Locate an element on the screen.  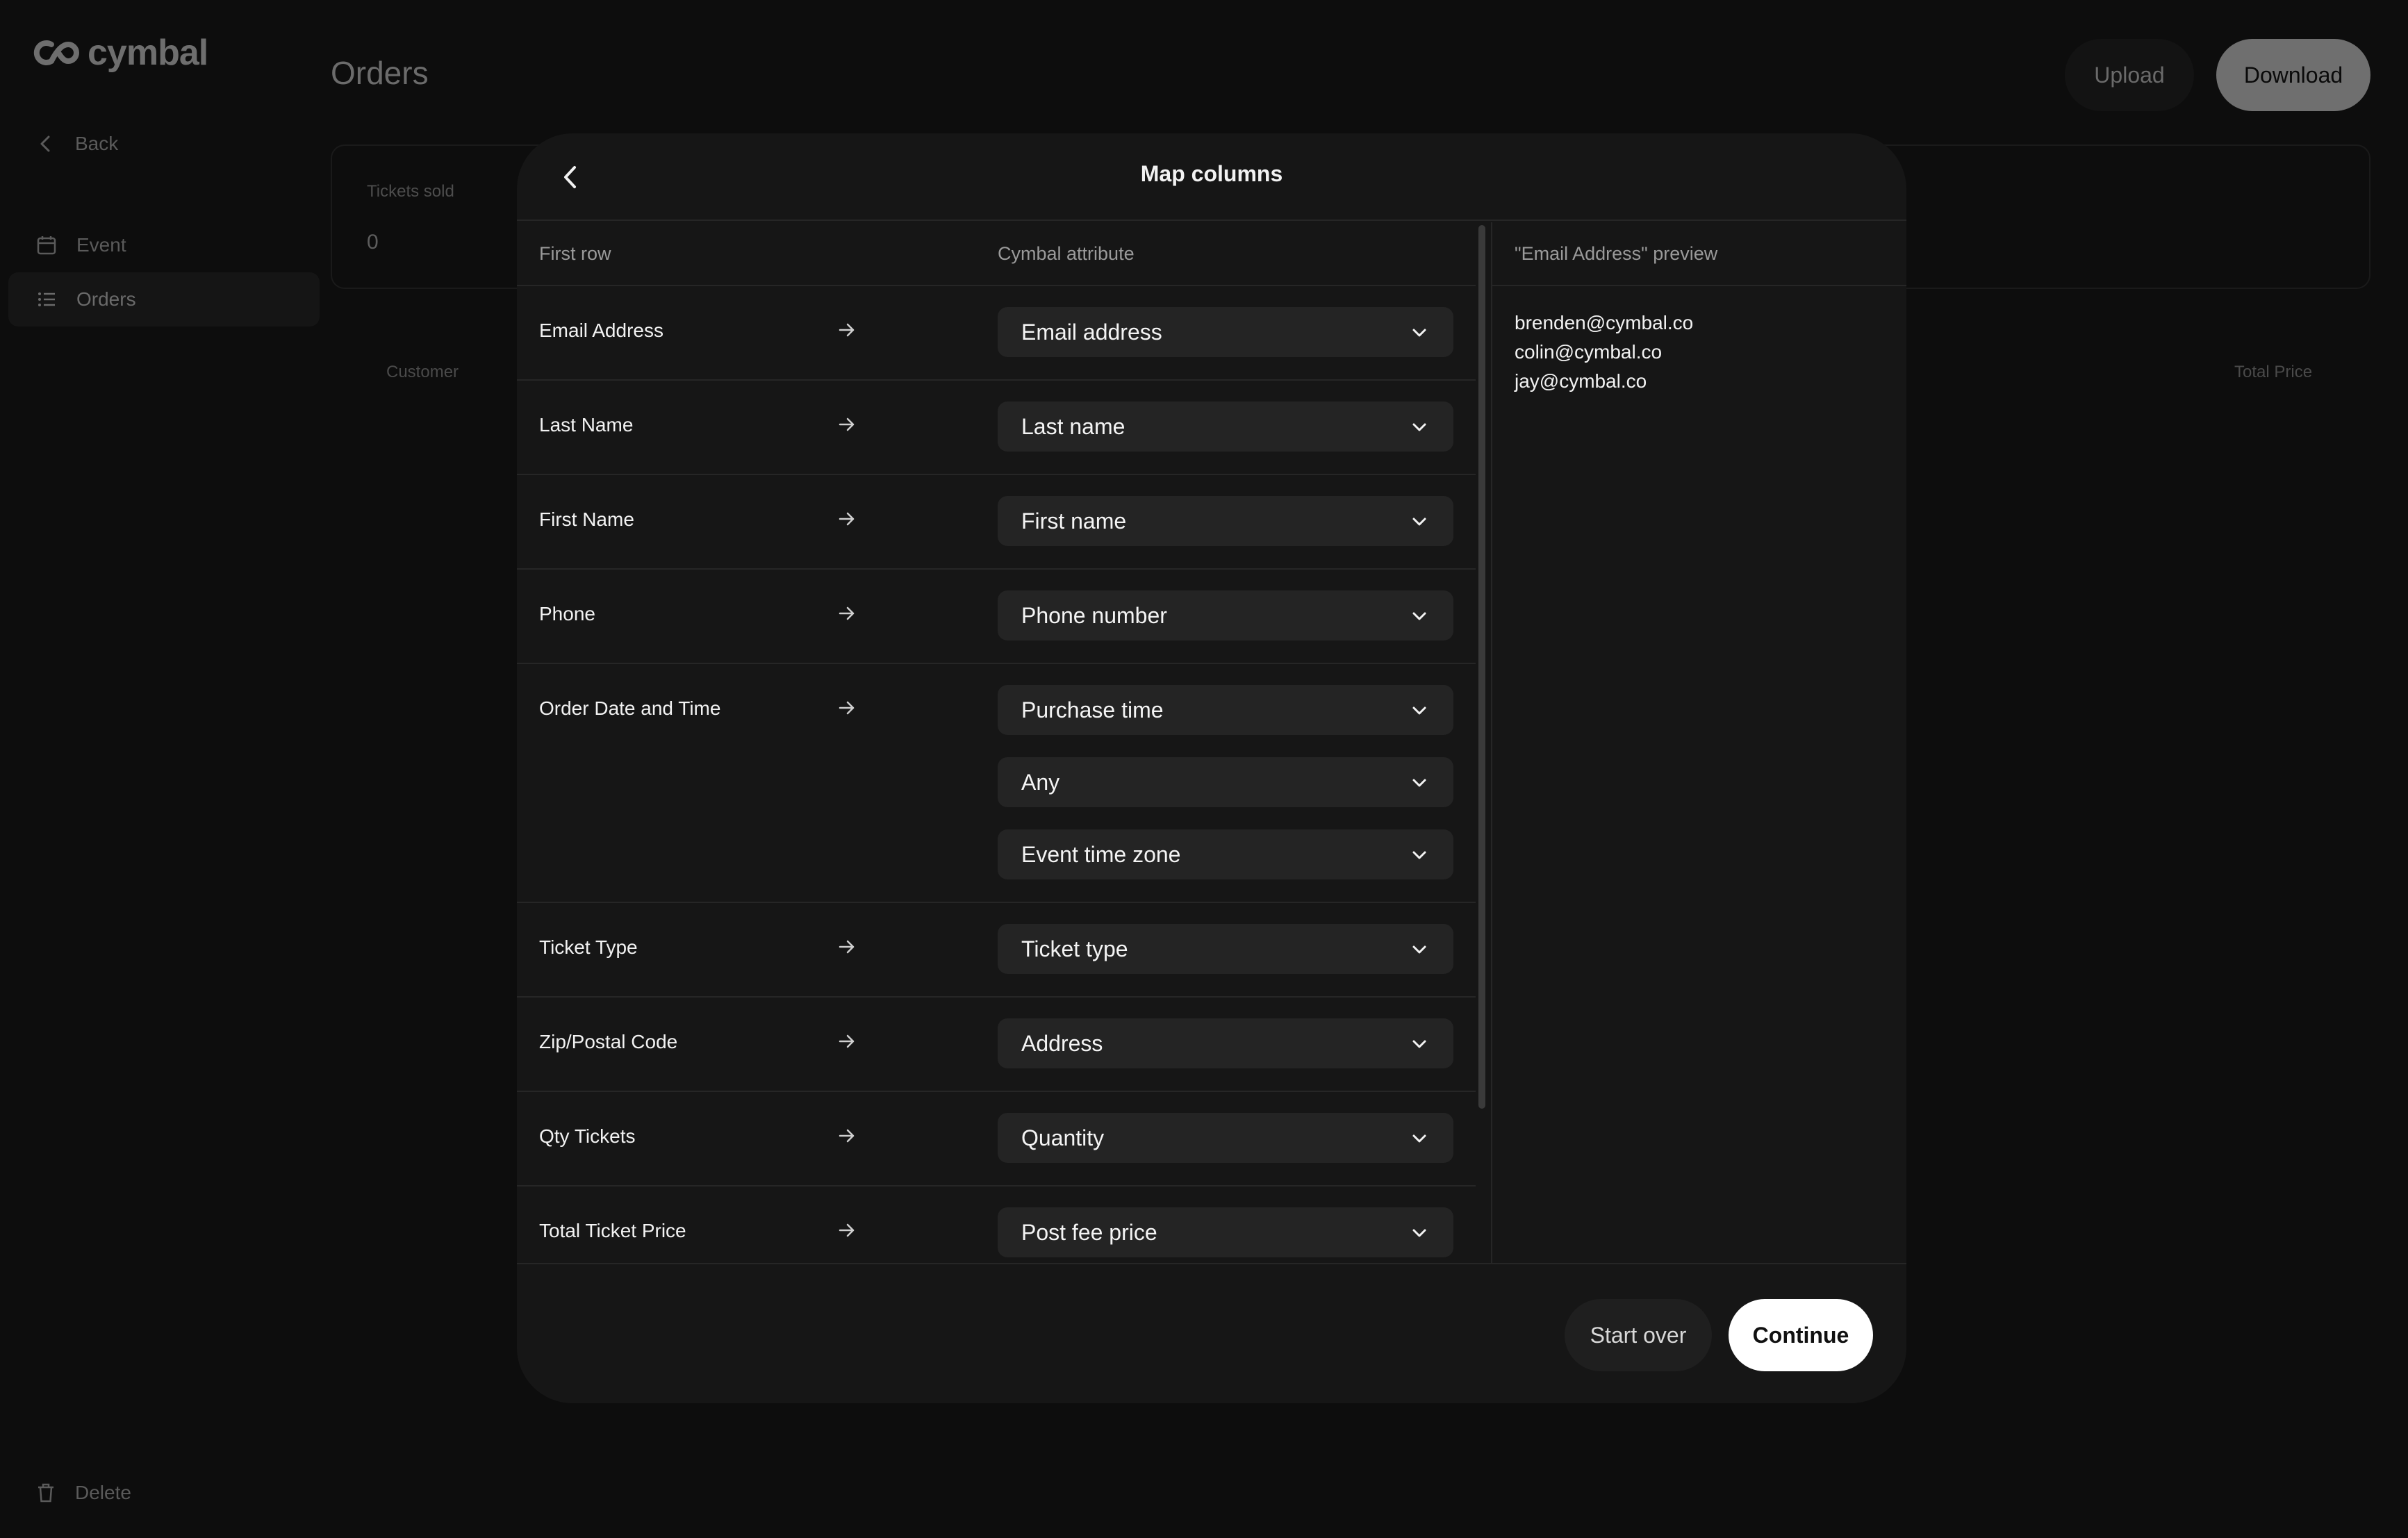
mapping-row: Last Name Last name is located at coordinates (996, 428).